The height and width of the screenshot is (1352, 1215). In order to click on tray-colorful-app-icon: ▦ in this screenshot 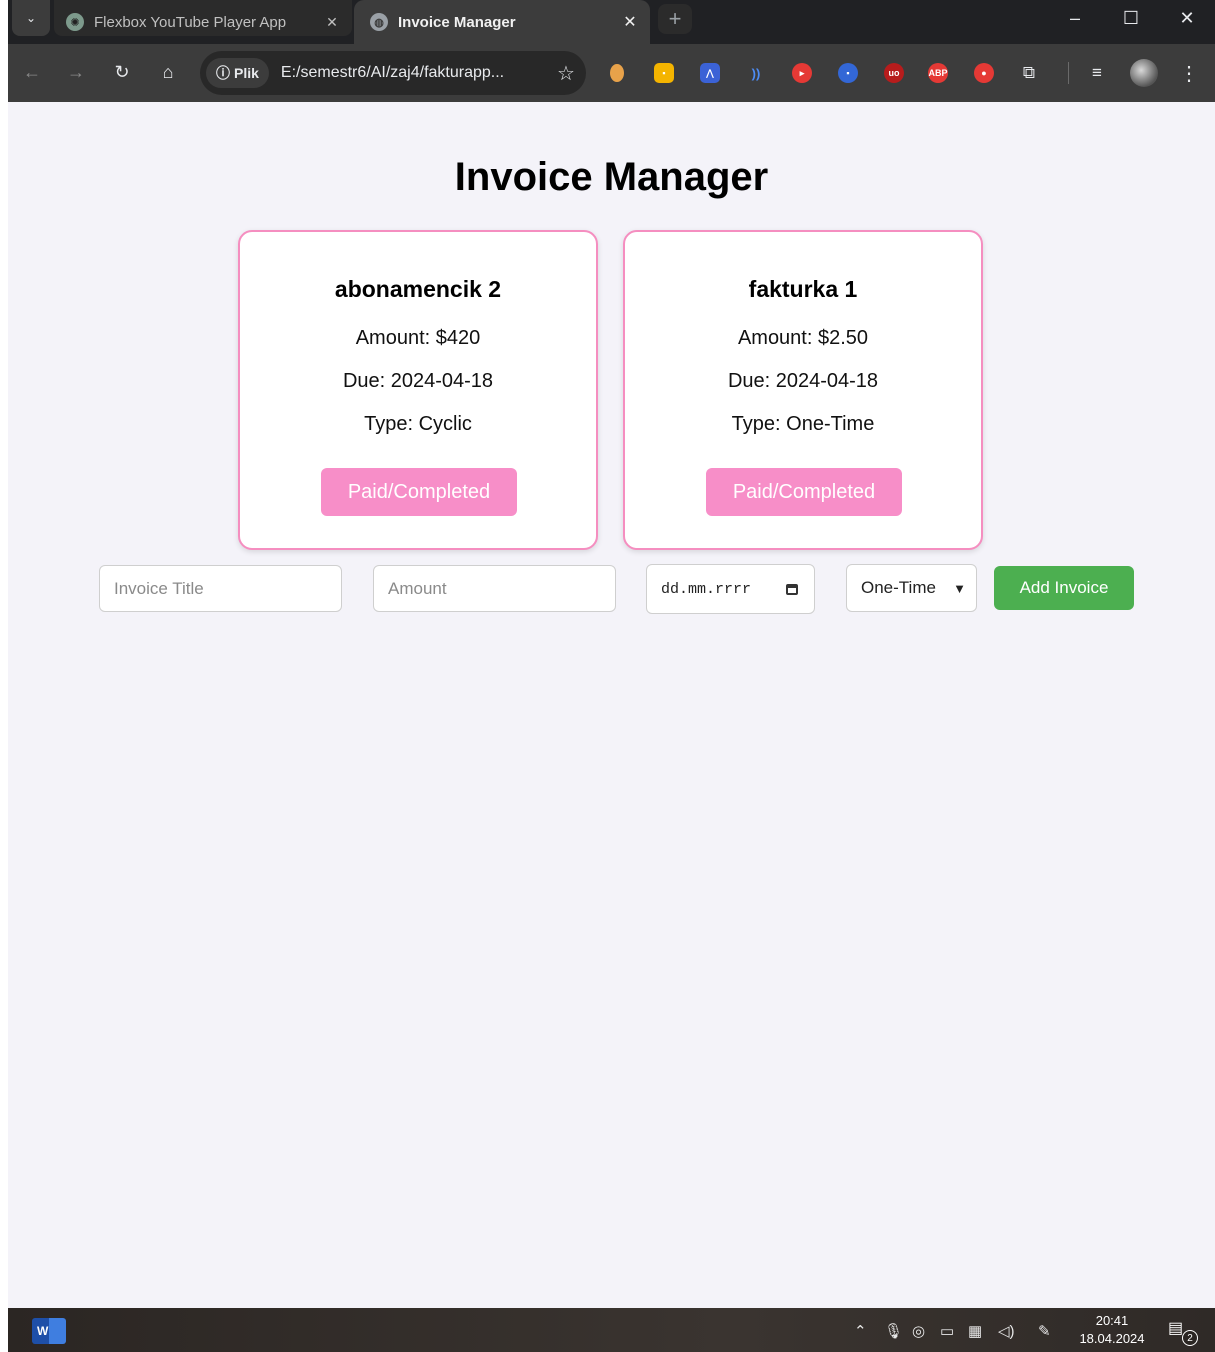, I will do `click(975, 1331)`.